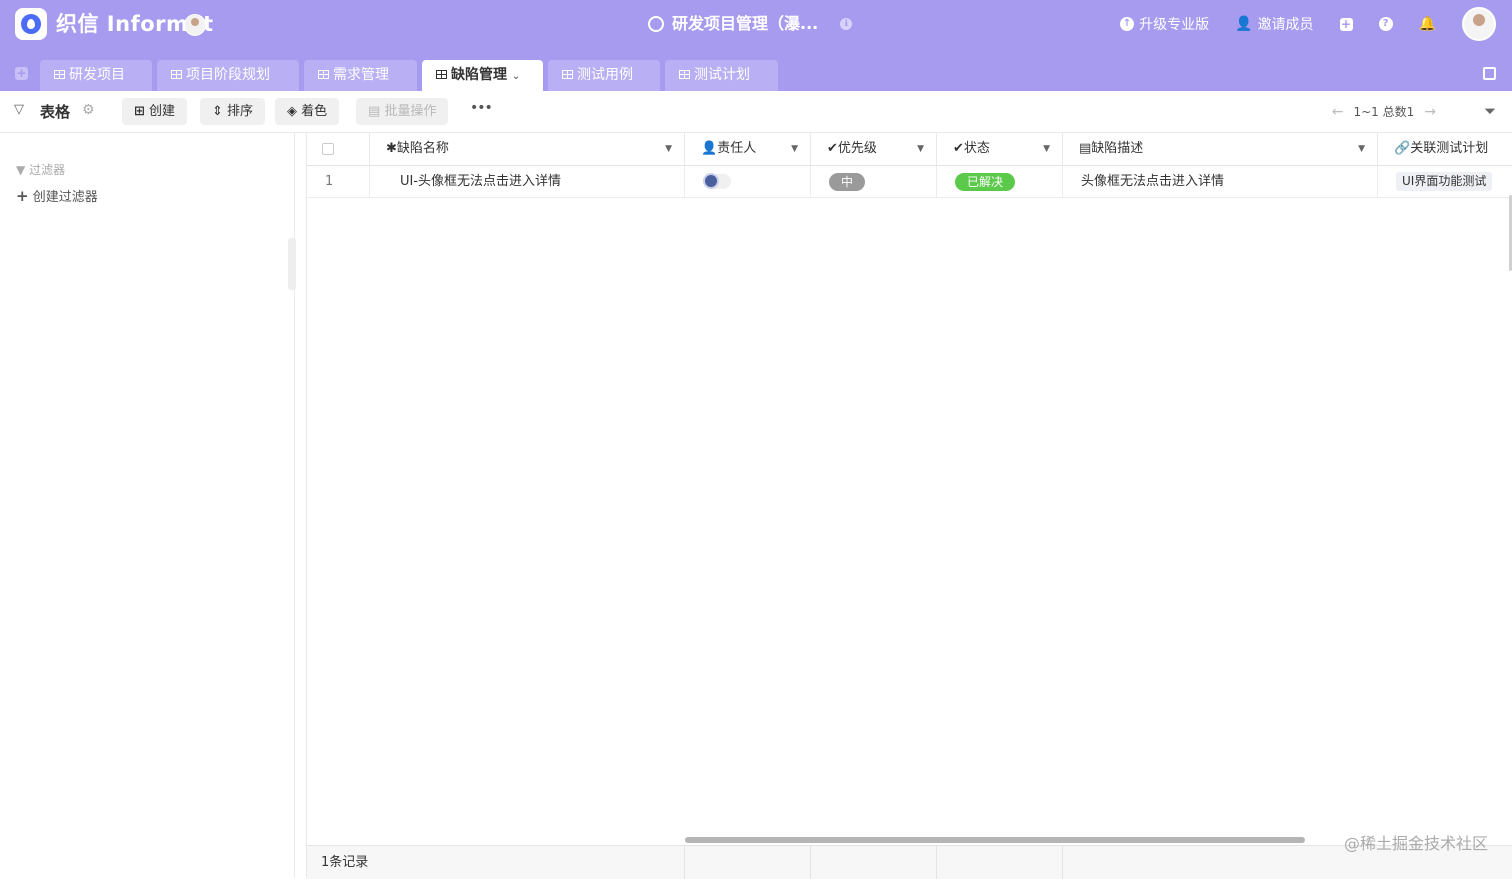  What do you see at coordinates (1384, 112) in the screenshot?
I see `pager-text: 1~1 总数1` at bounding box center [1384, 112].